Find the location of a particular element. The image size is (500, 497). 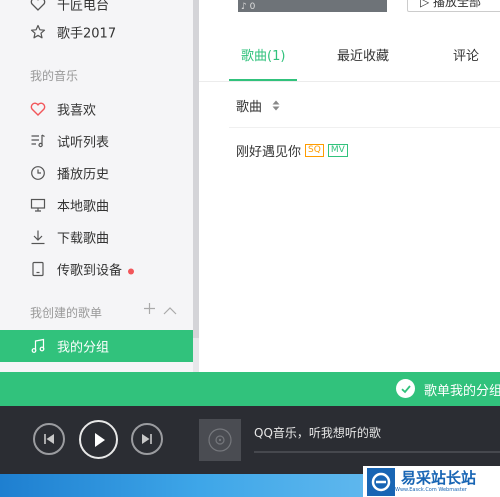

sidebar-item-history: 播放历史 is located at coordinates (96, 173).